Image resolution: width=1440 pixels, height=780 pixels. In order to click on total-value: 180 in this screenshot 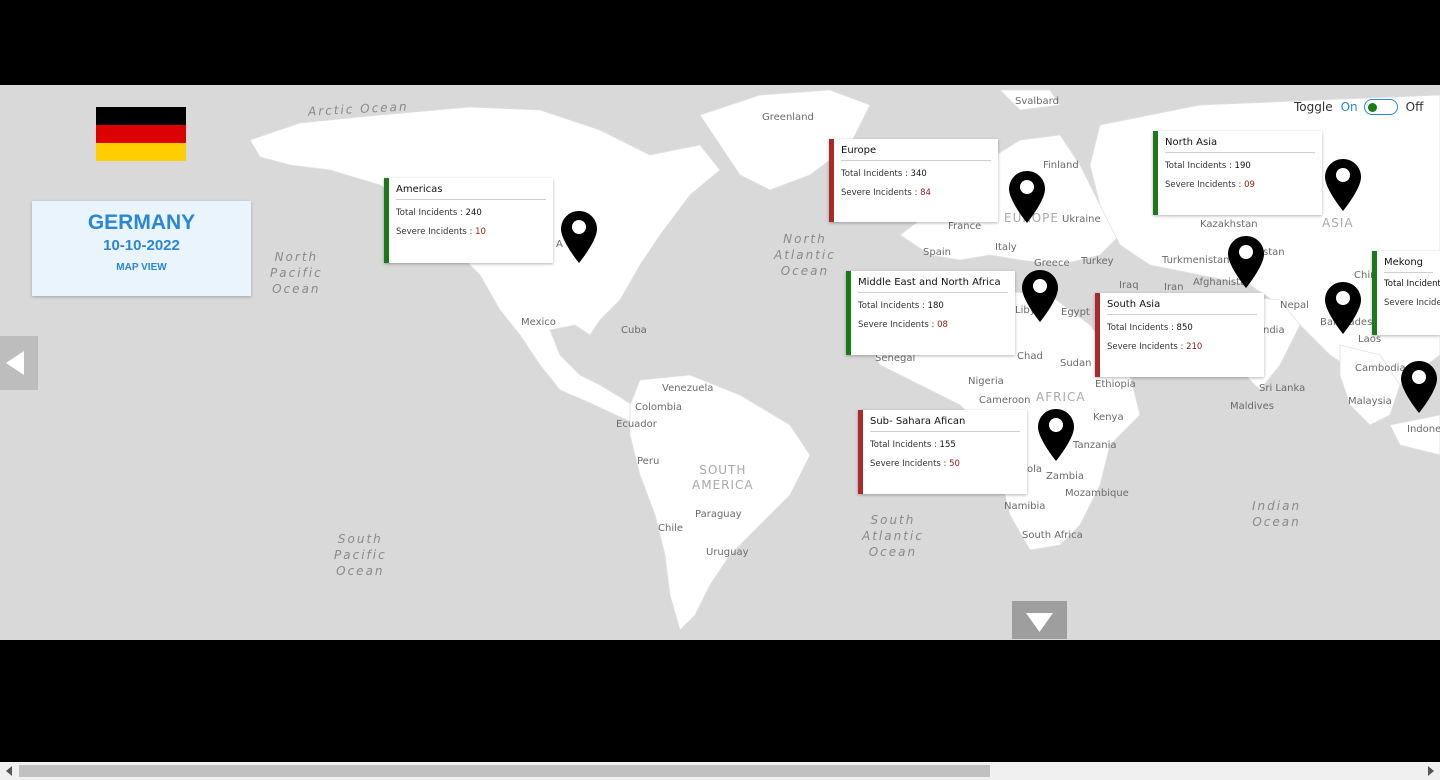, I will do `click(935, 306)`.